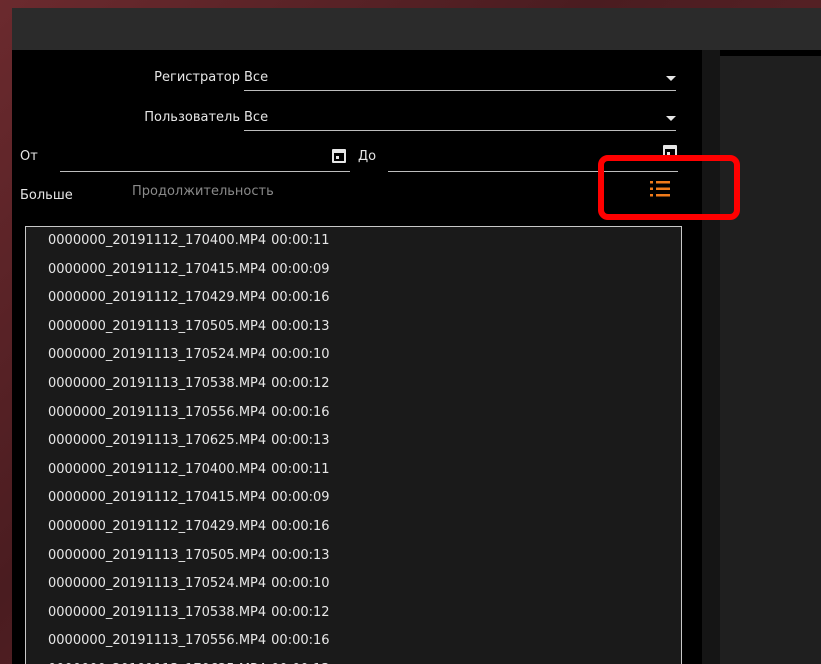 This screenshot has height=664, width=821. Describe the element at coordinates (197, 77) in the screenshot. I see `recorder-label: Регистратор` at that location.